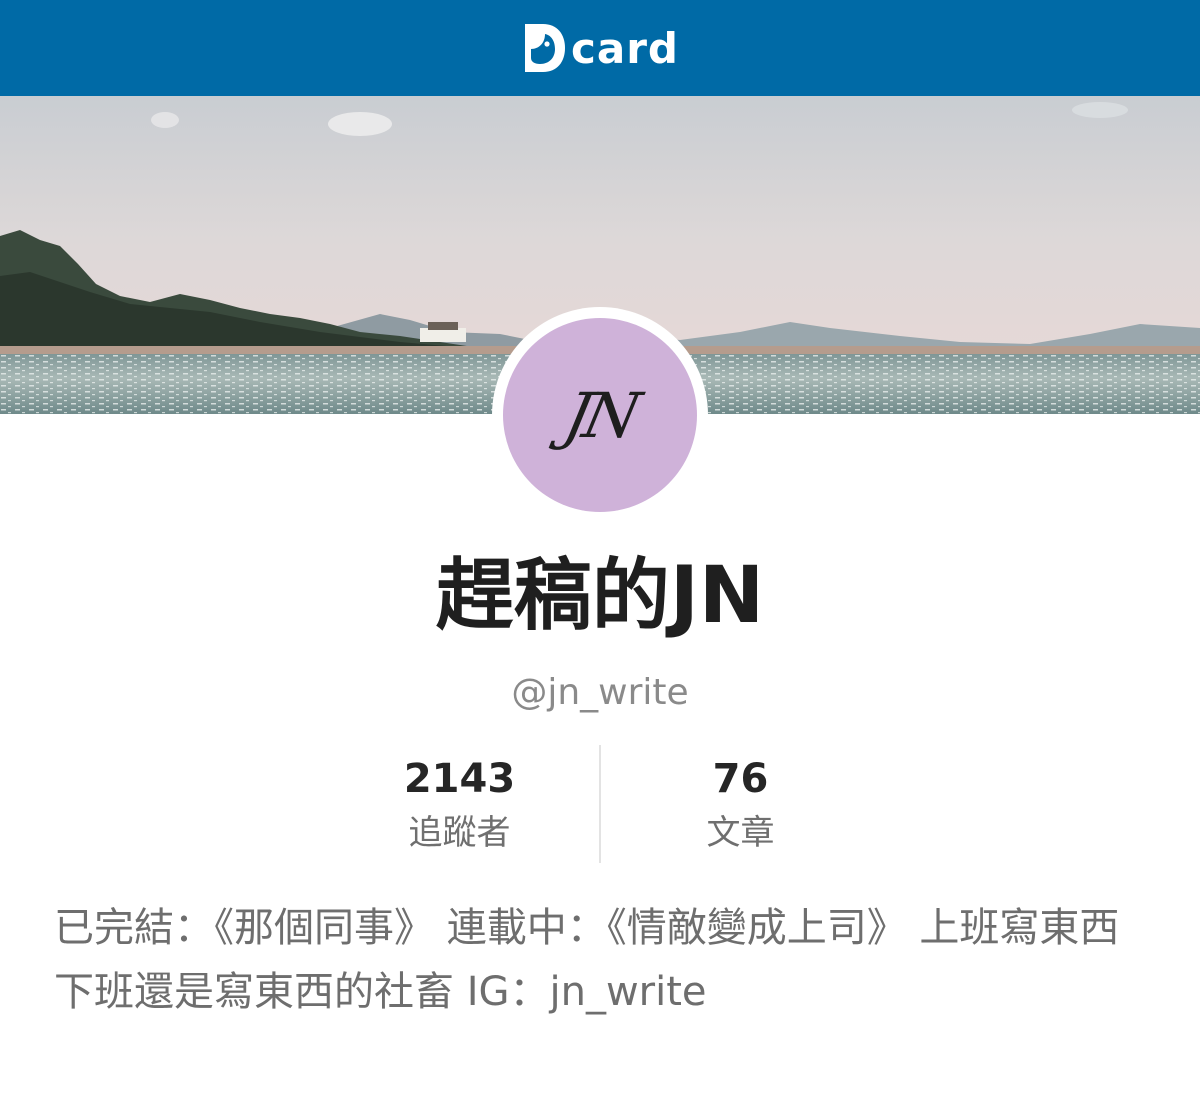  Describe the element at coordinates (740, 833) in the screenshot. I see `posts-label: 文章` at that location.